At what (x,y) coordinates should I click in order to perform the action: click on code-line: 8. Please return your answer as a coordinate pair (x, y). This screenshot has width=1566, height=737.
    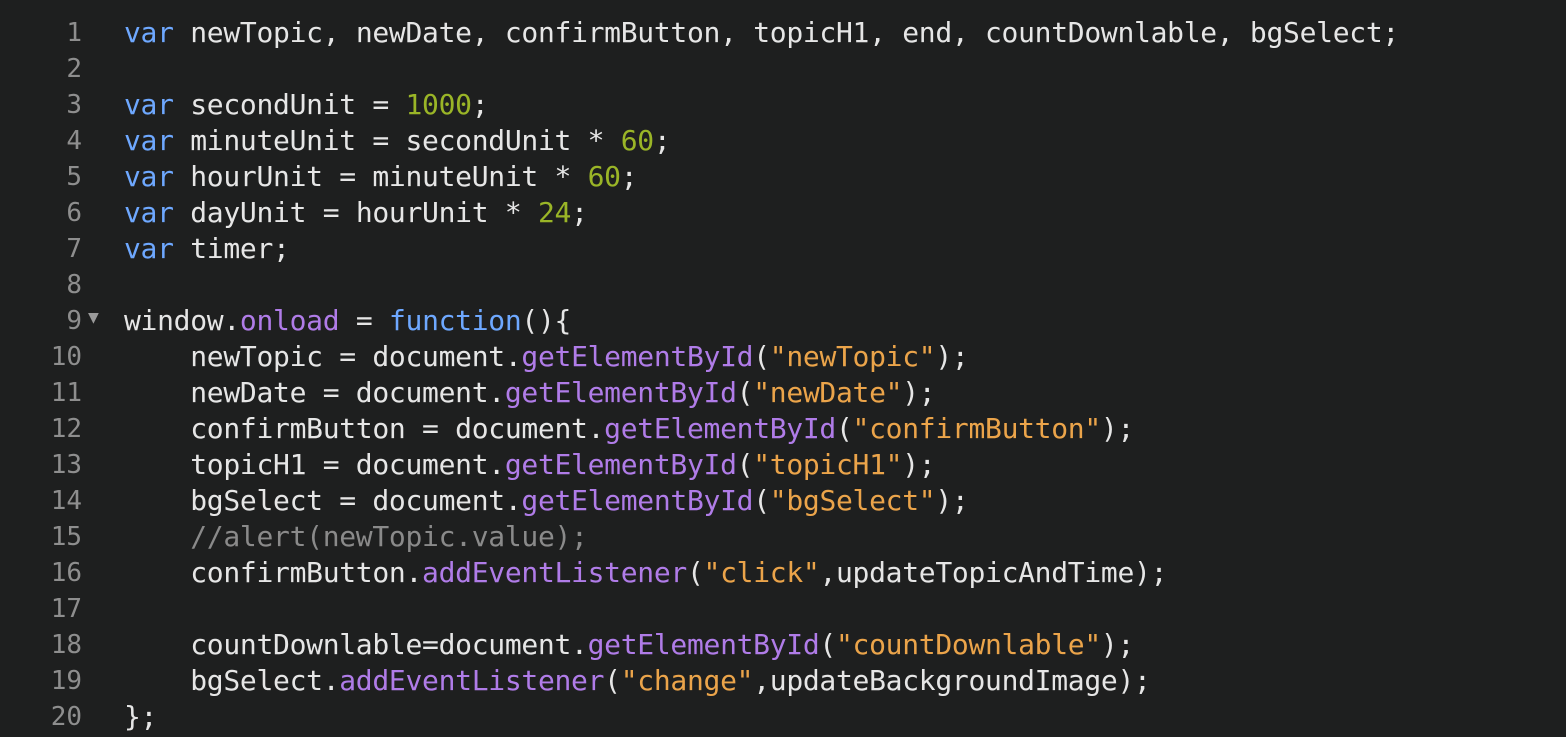
    Looking at the image, I should click on (783, 285).